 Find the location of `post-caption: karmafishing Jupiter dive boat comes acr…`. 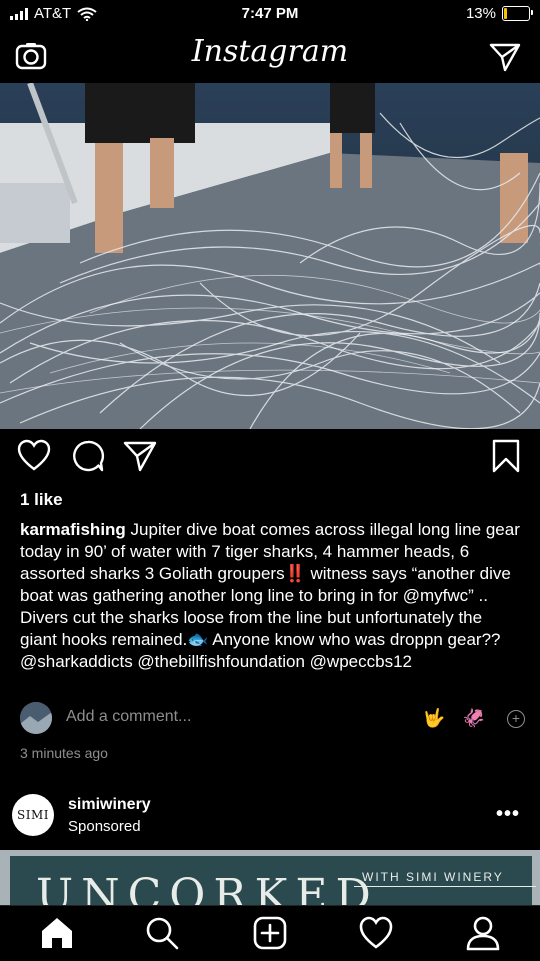

post-caption: karmafishing Jupiter dive boat comes acr… is located at coordinates (270, 596).